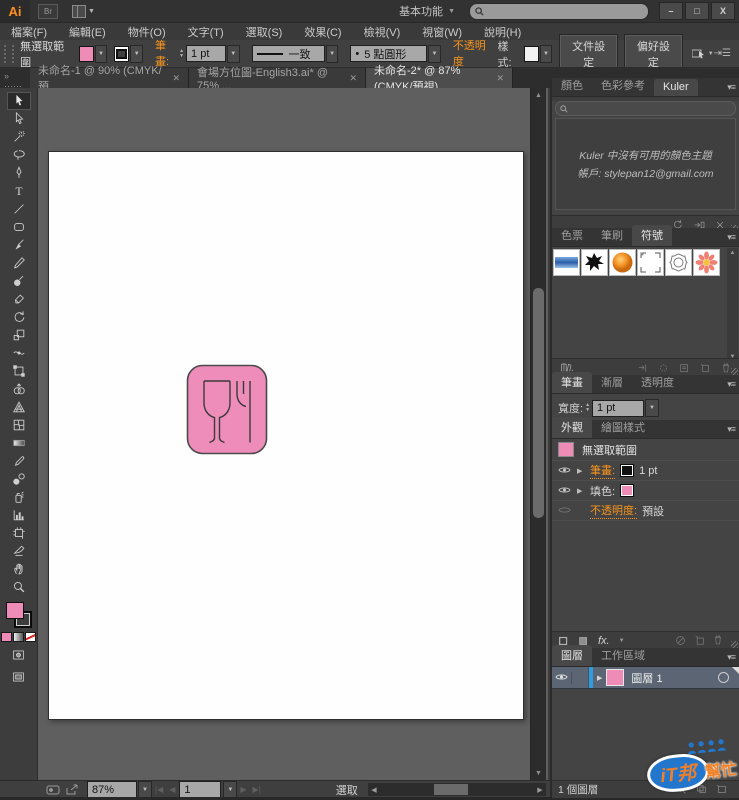 Image resolution: width=739 pixels, height=800 pixels. I want to click on shape-builder-tool, so click(19, 389).